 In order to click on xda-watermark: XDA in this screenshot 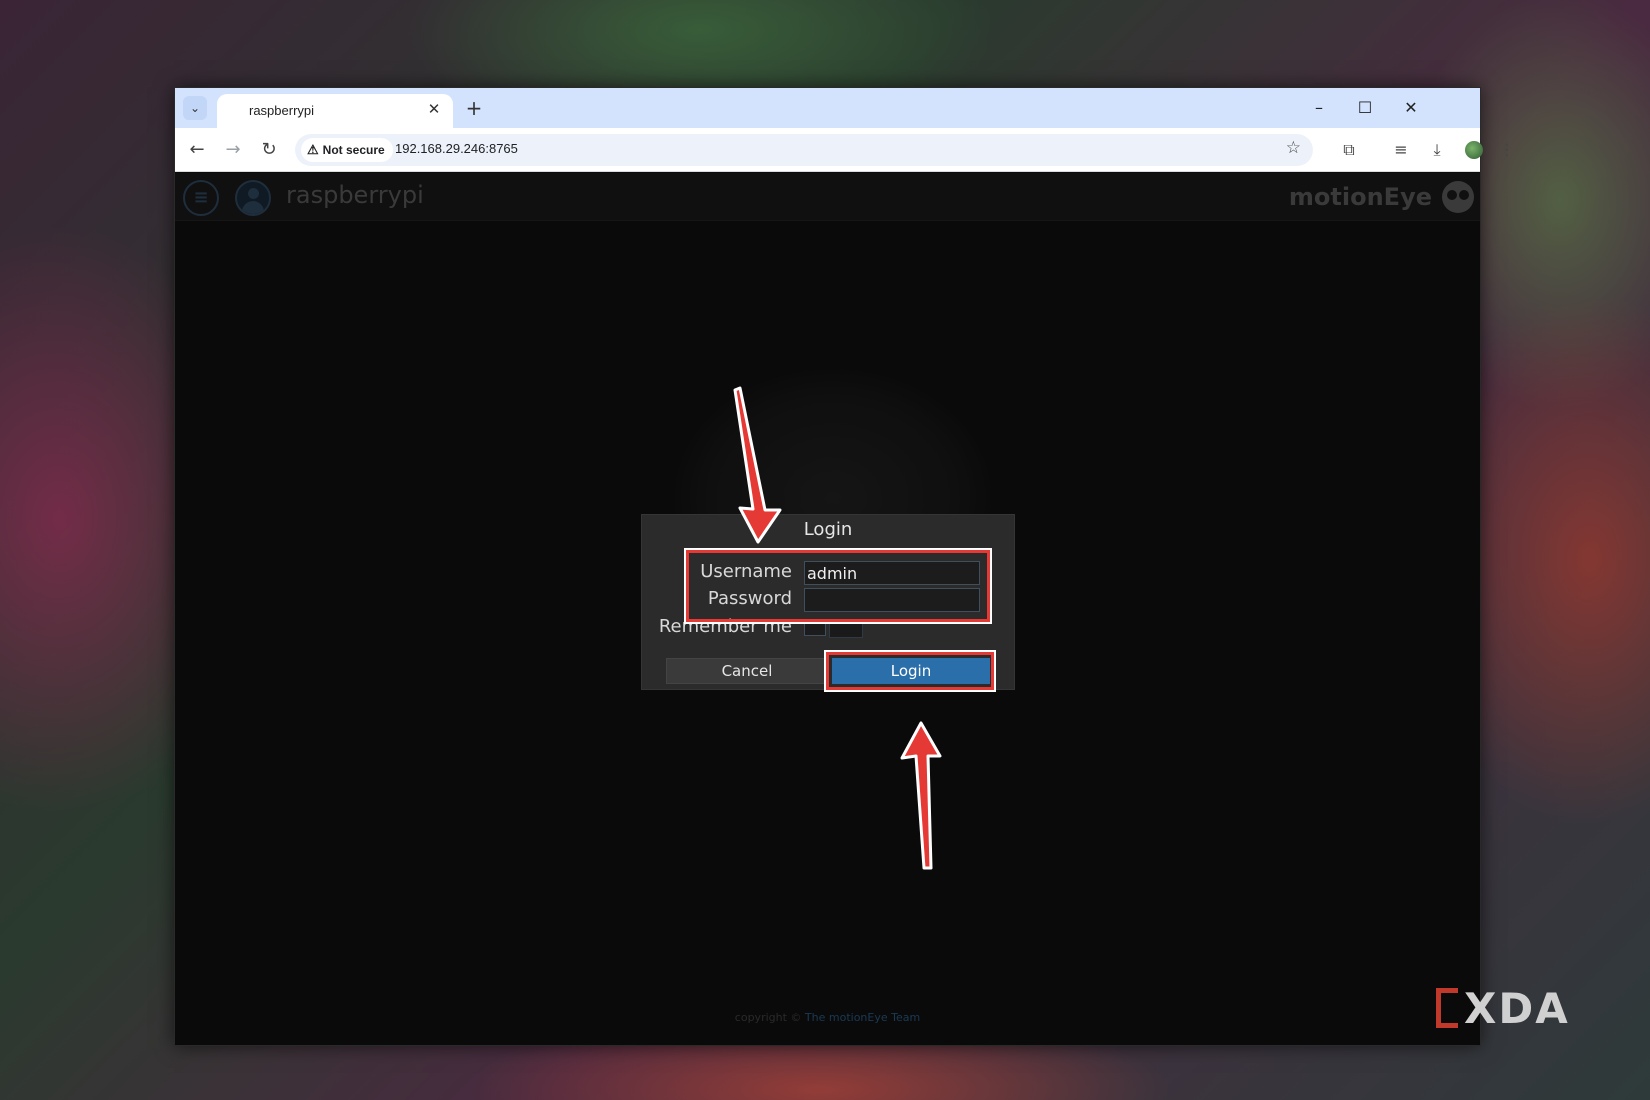, I will do `click(1503, 1008)`.